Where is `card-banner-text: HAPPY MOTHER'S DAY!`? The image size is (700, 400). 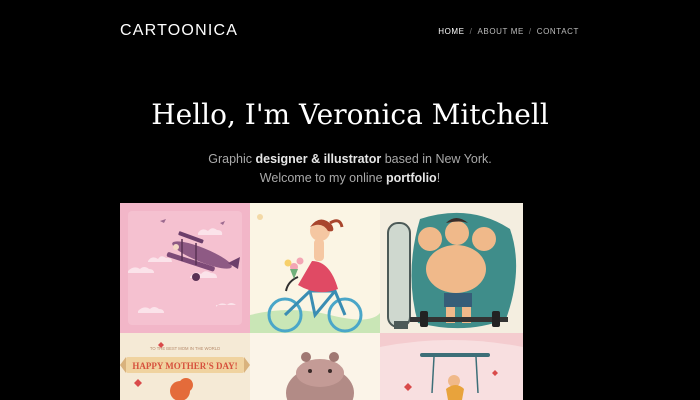
card-banner-text: HAPPY MOTHER'S DAY! is located at coordinates (184, 366).